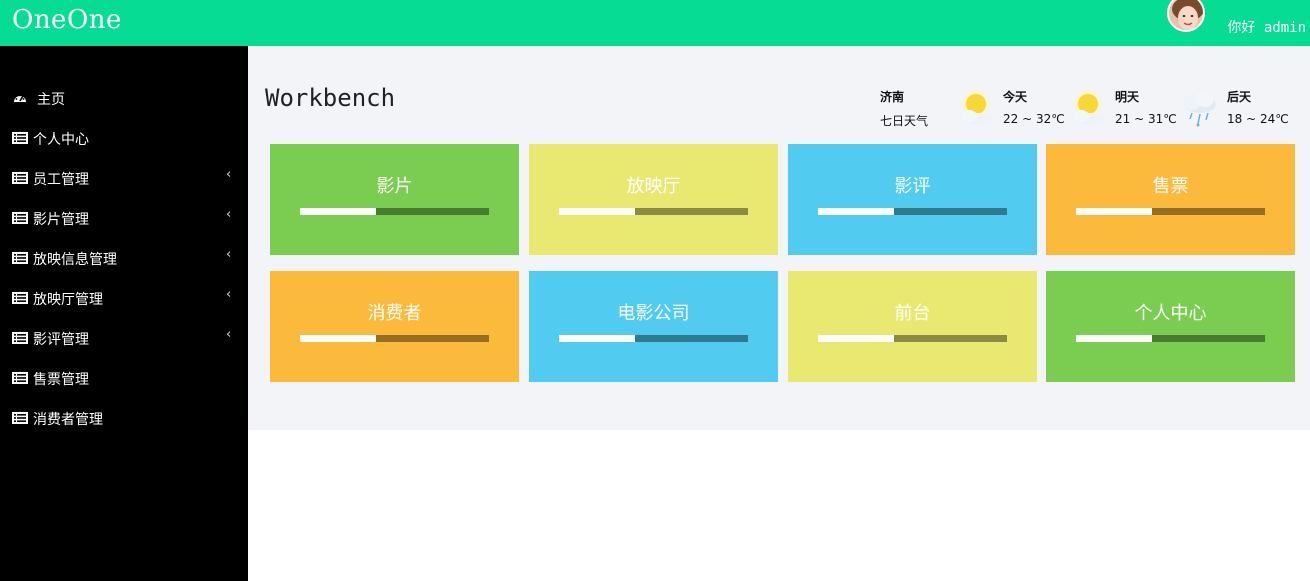  I want to click on weather-day-label: 明天, so click(1127, 97).